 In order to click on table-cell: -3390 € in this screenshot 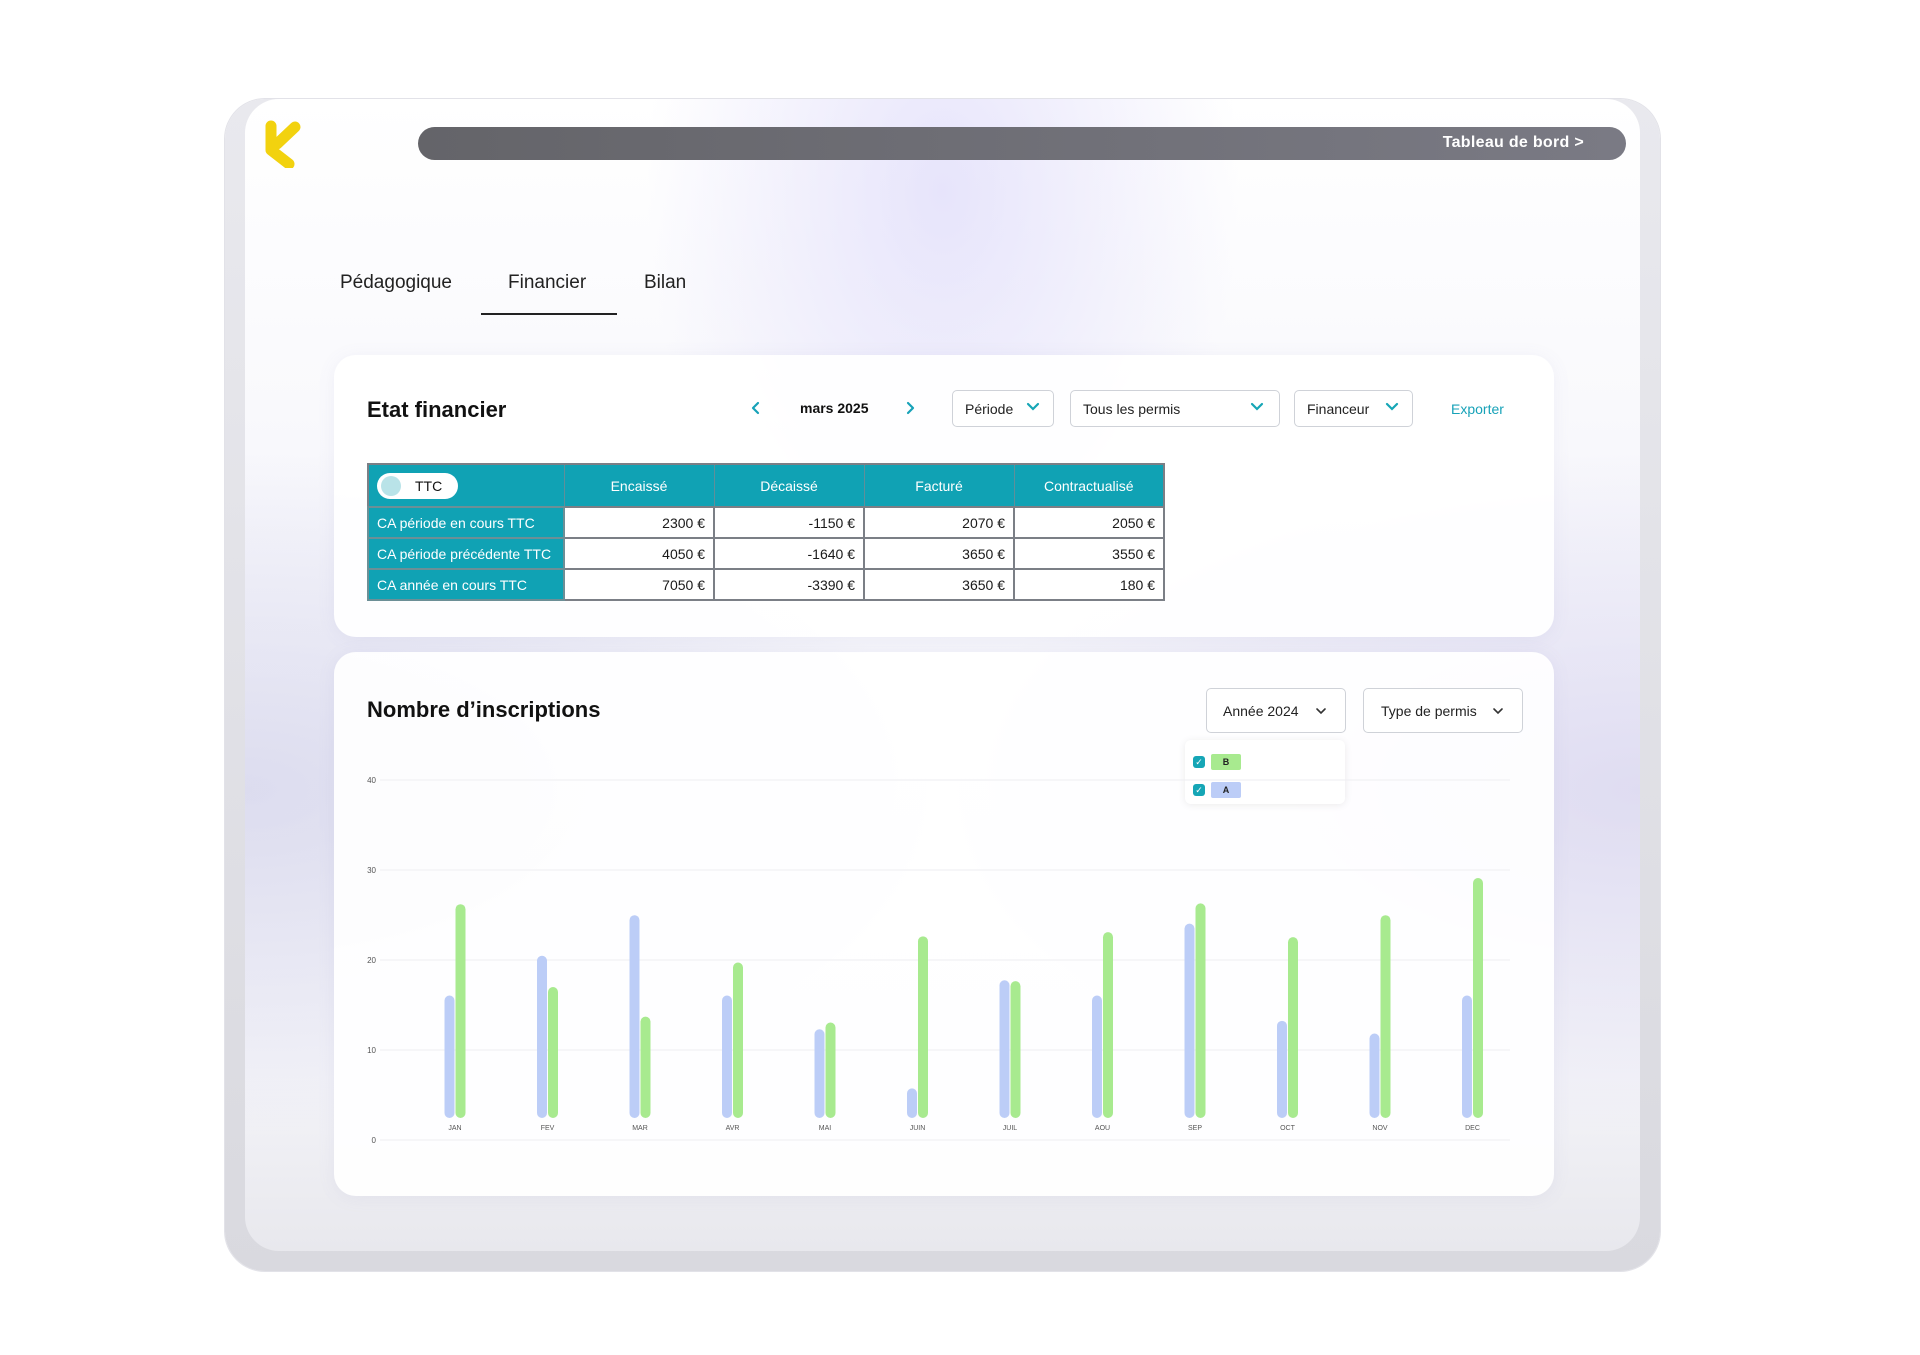, I will do `click(789, 584)`.